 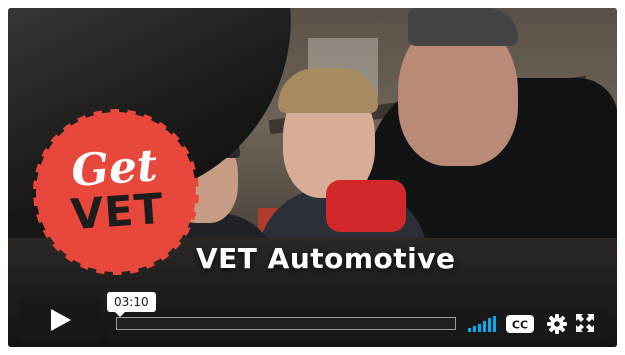 I want to click on student-hair, so click(x=328, y=90).